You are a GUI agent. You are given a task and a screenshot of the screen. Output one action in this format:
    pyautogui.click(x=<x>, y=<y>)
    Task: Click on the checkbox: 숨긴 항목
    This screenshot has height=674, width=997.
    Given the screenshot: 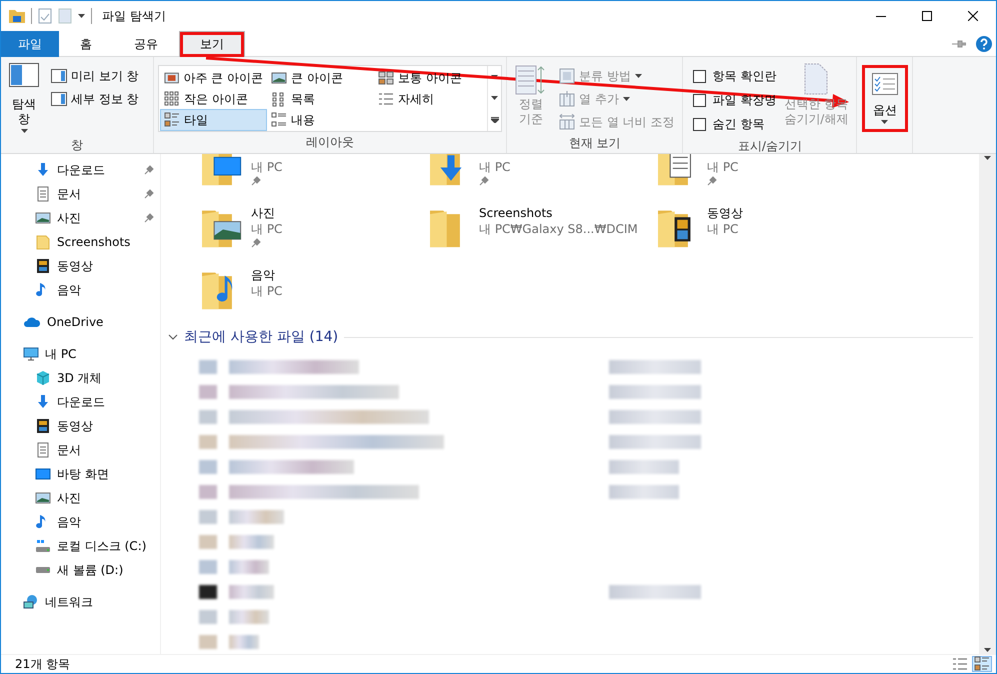 What is the action you would take?
    pyautogui.click(x=734, y=124)
    